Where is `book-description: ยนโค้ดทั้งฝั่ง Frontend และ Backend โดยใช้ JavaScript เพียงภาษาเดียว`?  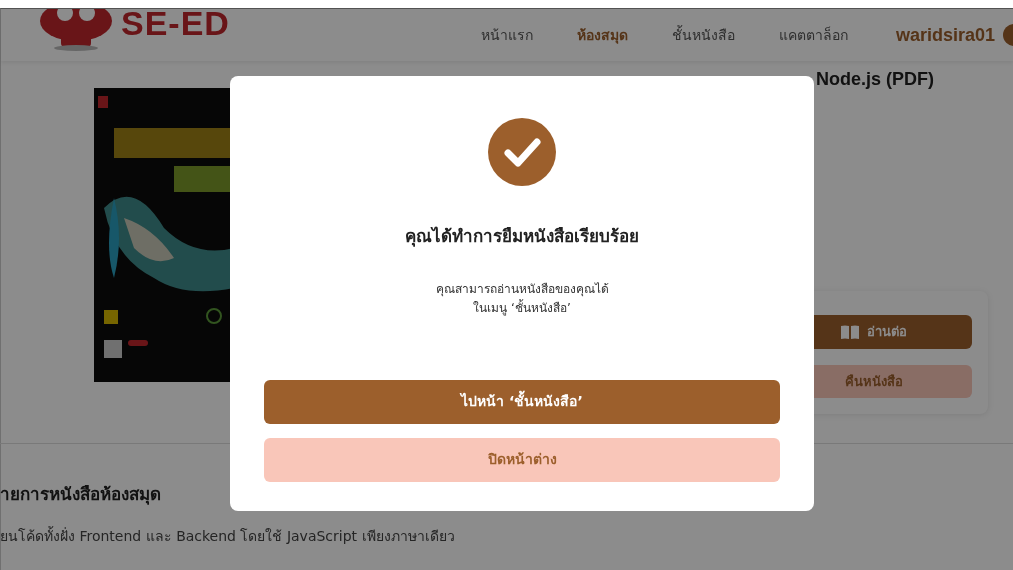
book-description: ยนโค้ดทั้งฝั่ง Frontend และ Backend โดยใช้ JavaScript เพียงภาษาเดียว is located at coordinates (227, 536).